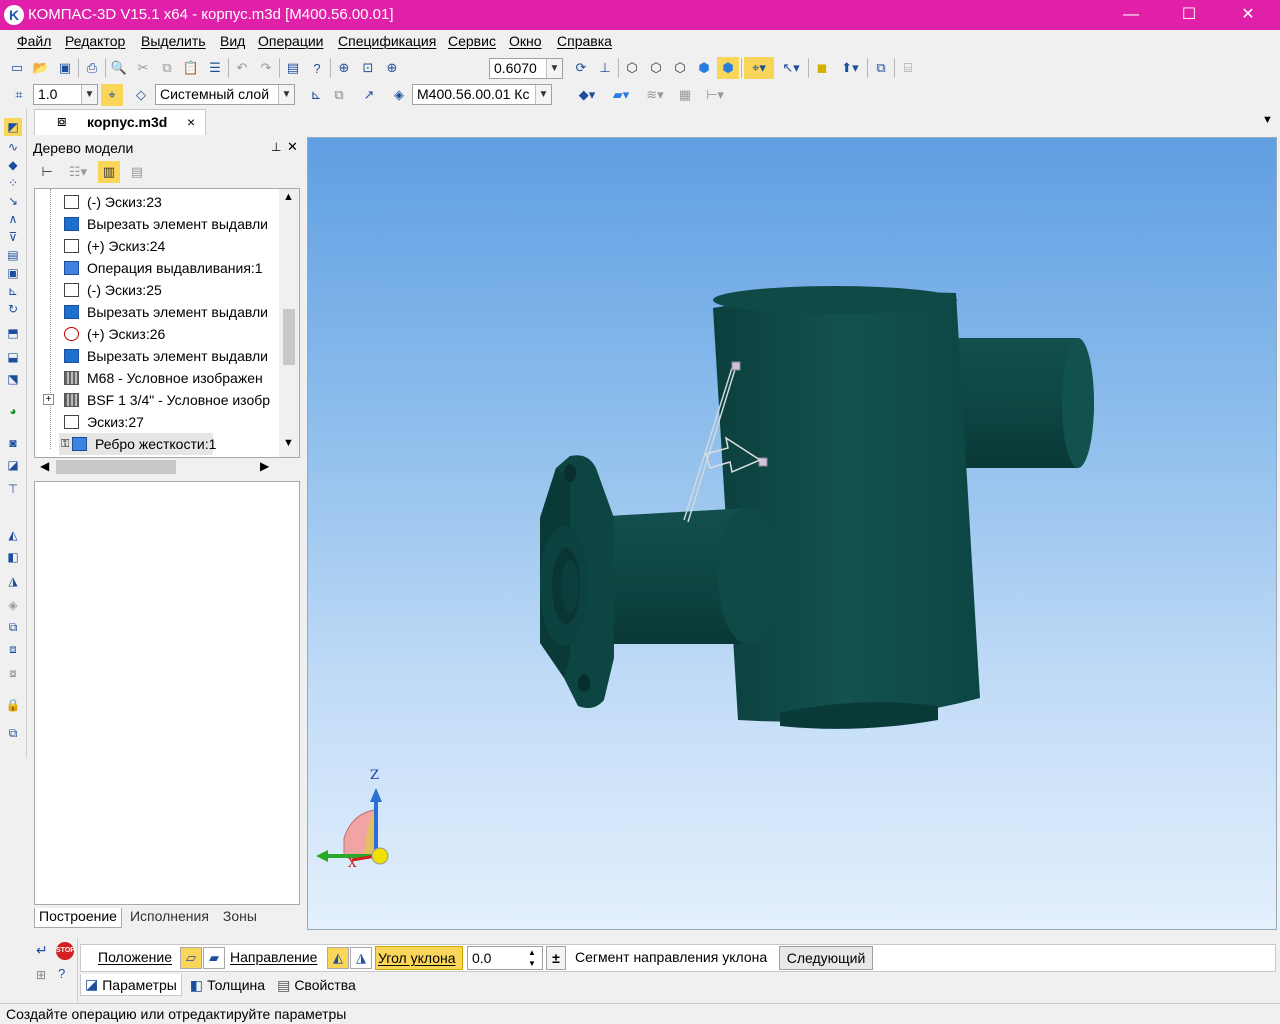  I want to click on expand-icon: +, so click(48, 399).